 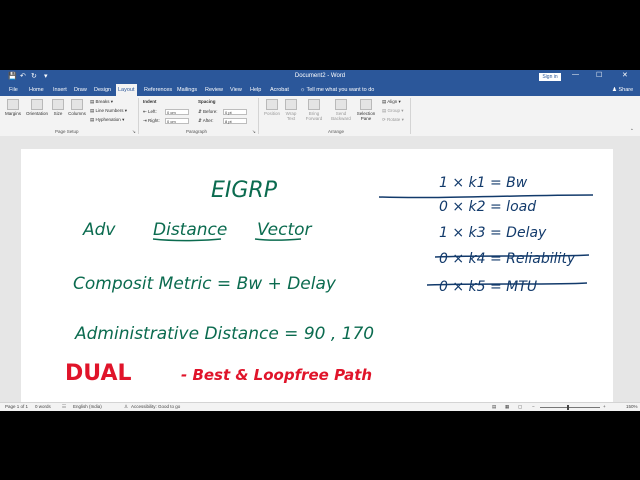 What do you see at coordinates (177, 121) in the screenshot?
I see `indent-right-field: 0 cm` at bounding box center [177, 121].